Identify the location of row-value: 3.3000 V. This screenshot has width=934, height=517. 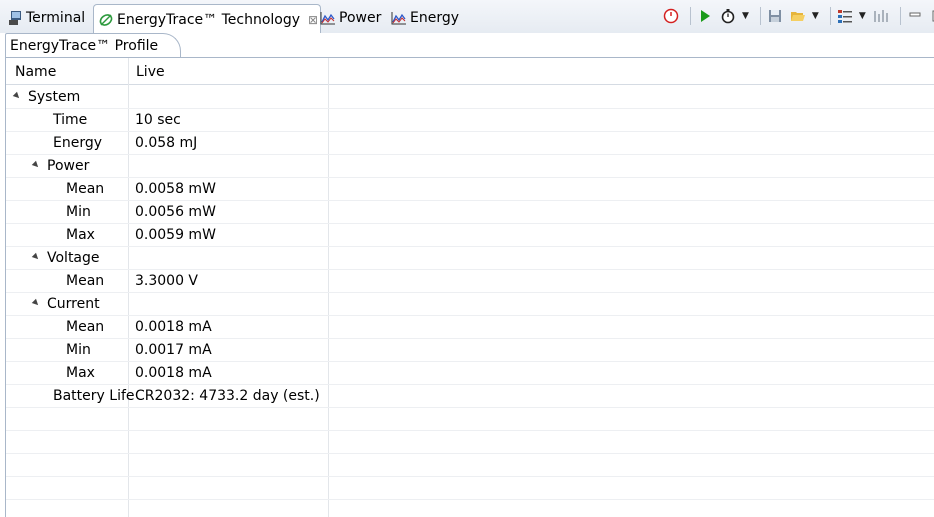
(167, 281).